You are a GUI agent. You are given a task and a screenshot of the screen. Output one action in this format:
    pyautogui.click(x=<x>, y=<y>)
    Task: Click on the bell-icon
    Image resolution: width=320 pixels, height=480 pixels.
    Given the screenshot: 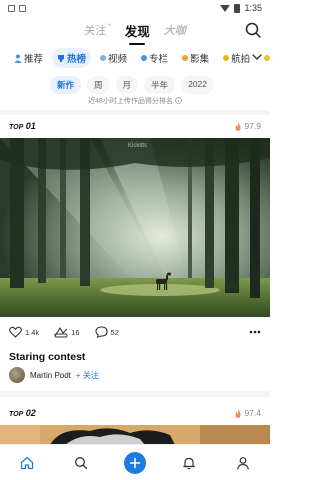 What is the action you would take?
    pyautogui.click(x=189, y=463)
    